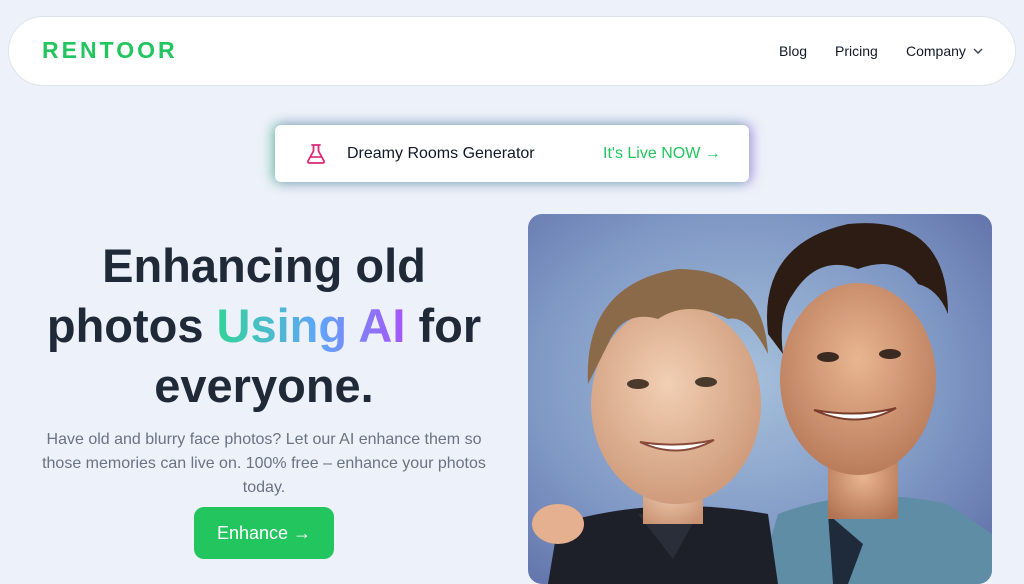 Image resolution: width=1024 pixels, height=584 pixels. I want to click on announcement-banner: Dreamy Rooms Generator It's Live NOW →, so click(512, 153).